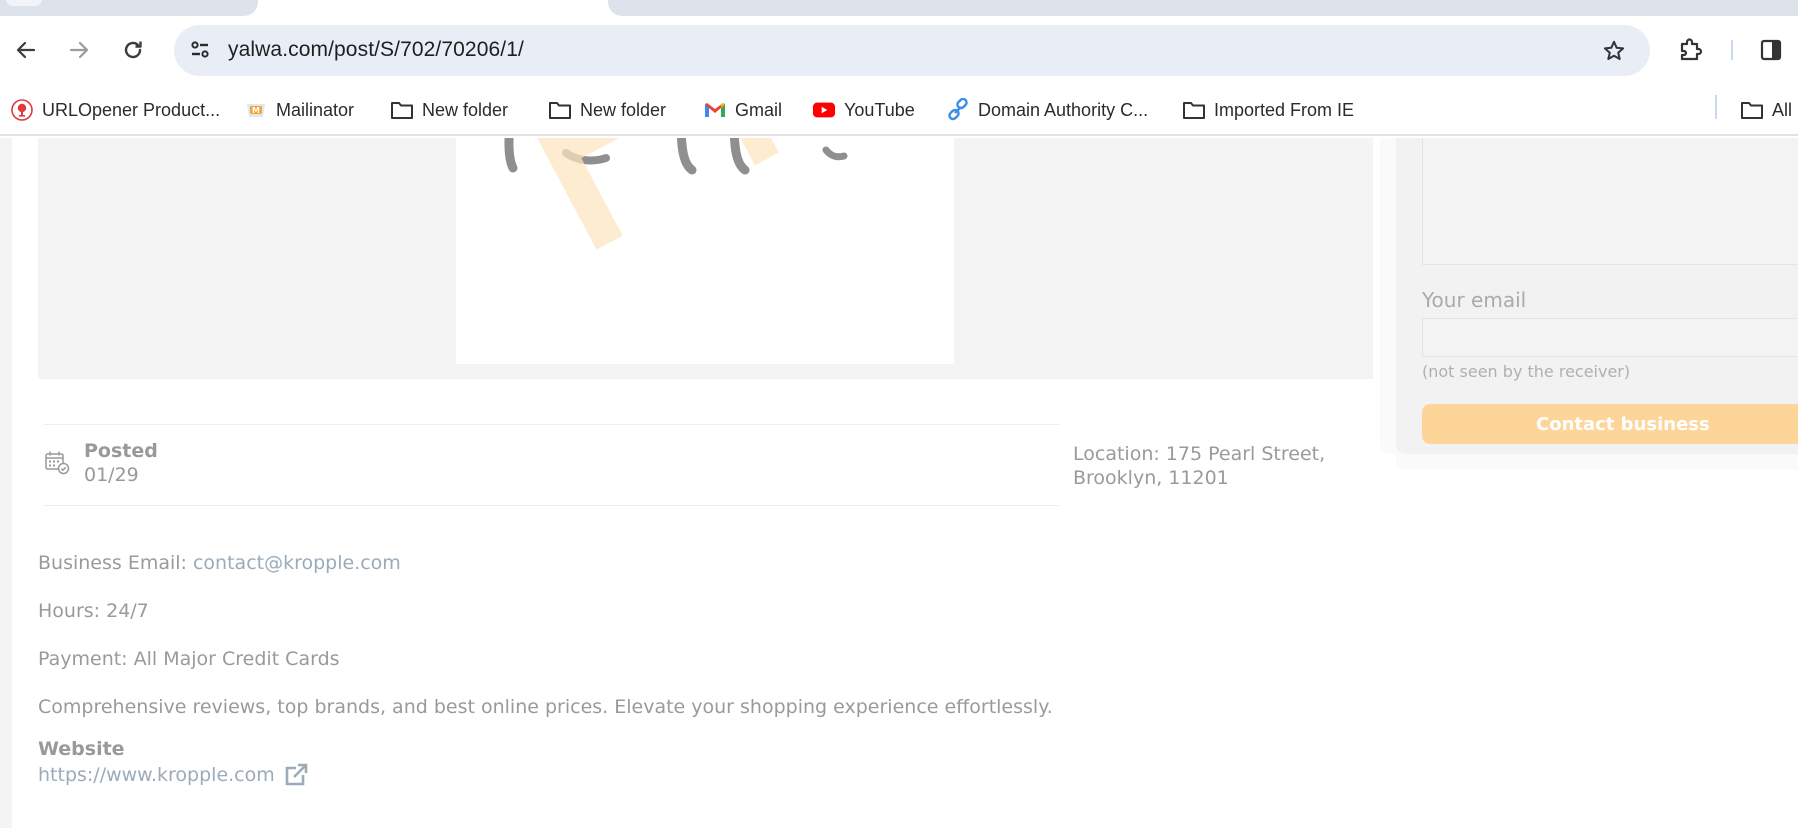  What do you see at coordinates (879, 109) in the screenshot?
I see `bookmark-label: YouTube` at bounding box center [879, 109].